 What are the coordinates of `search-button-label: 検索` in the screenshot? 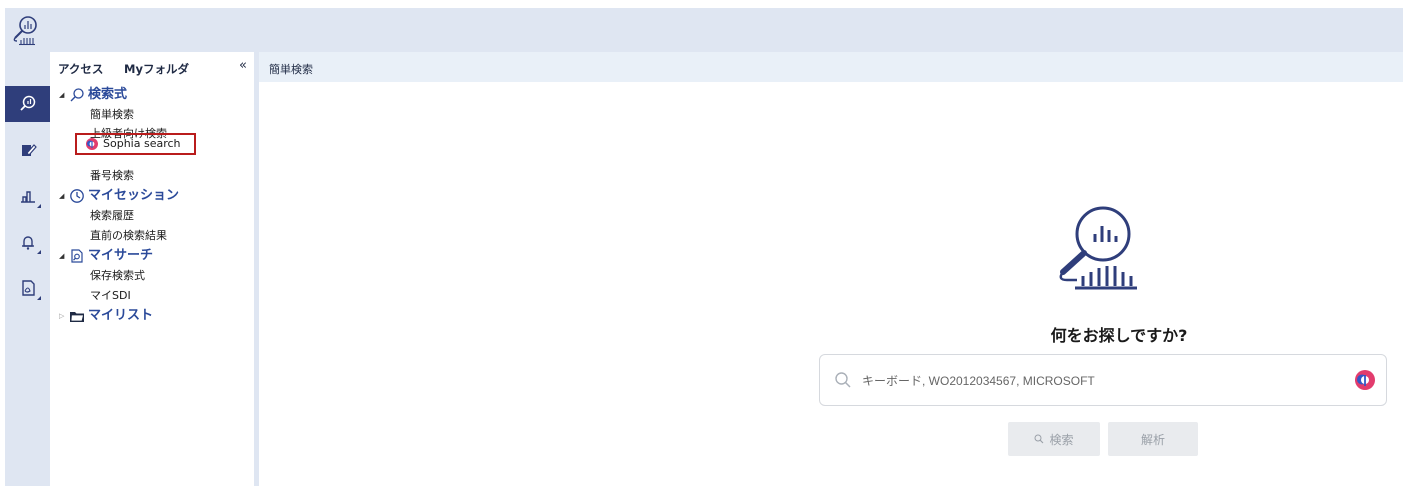 It's located at (1061, 439).